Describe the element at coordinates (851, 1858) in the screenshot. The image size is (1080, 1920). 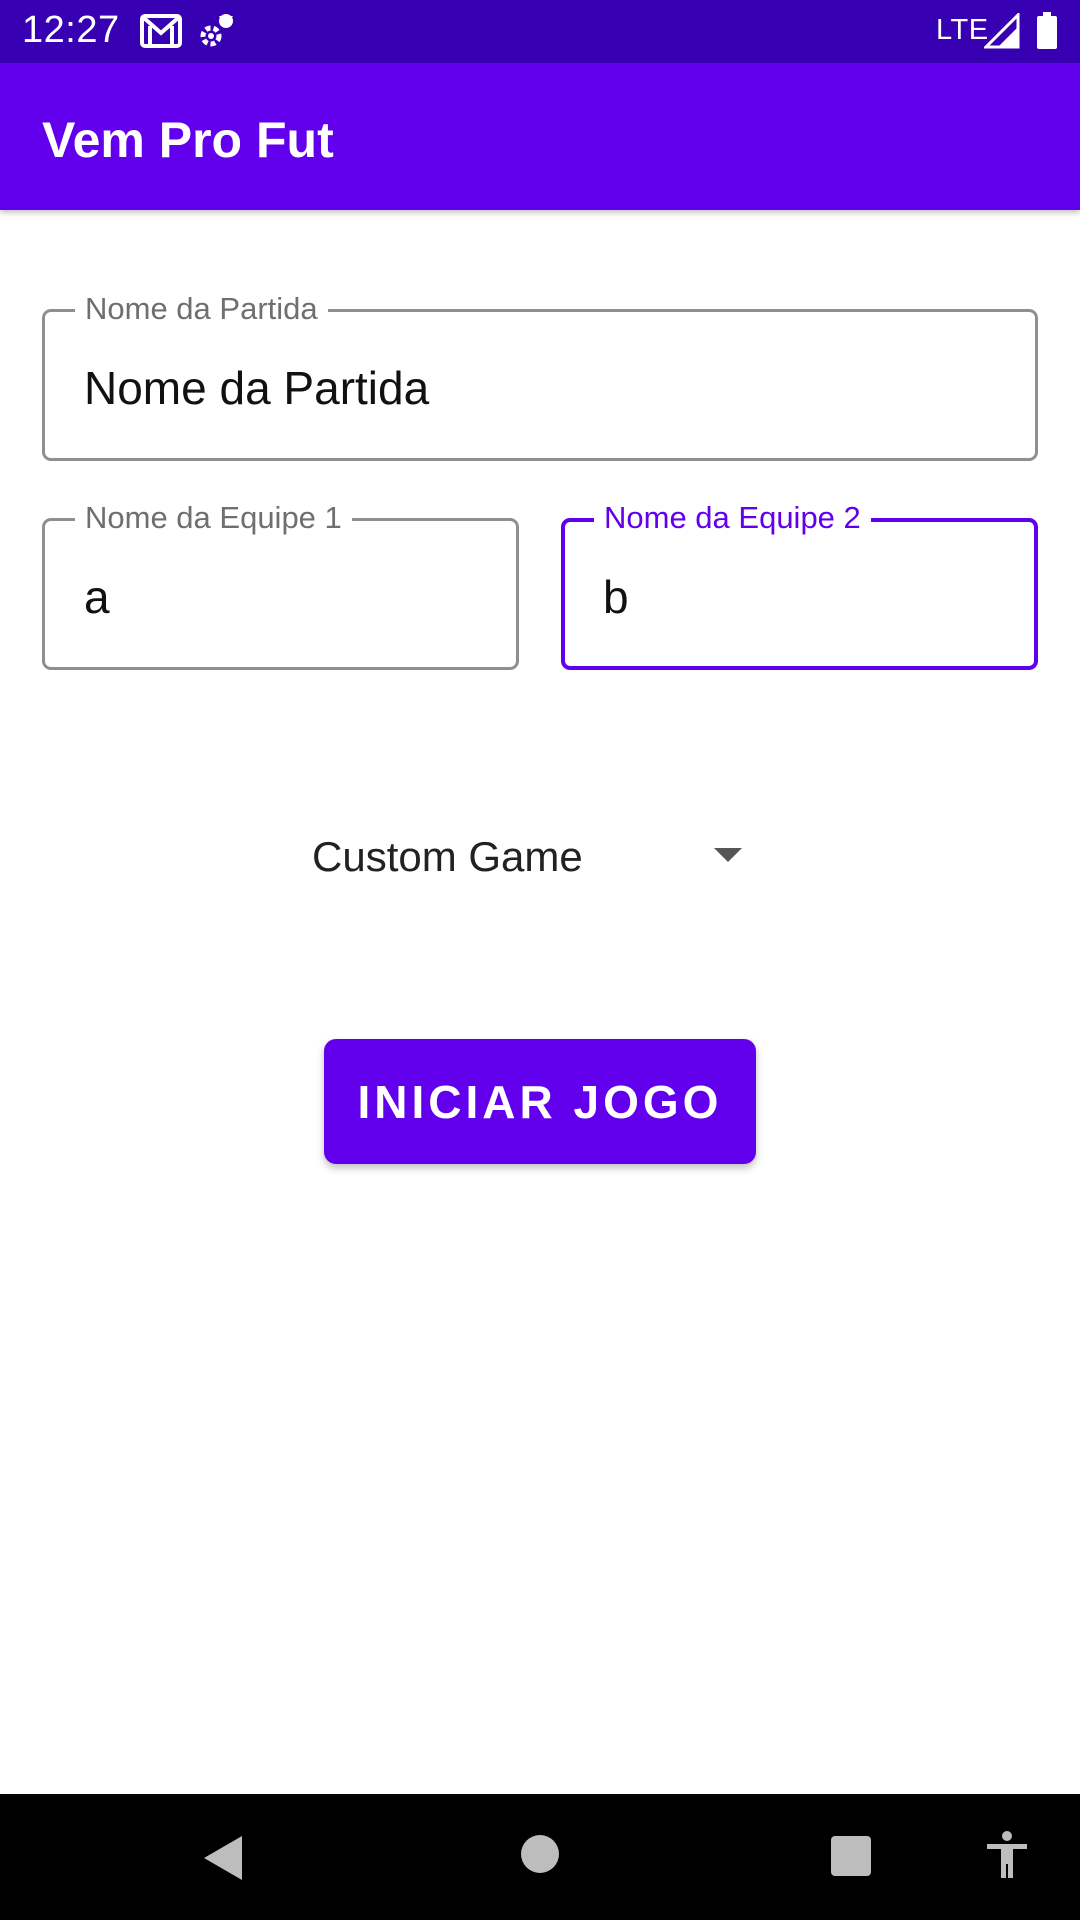
I see `recents-icon` at that location.